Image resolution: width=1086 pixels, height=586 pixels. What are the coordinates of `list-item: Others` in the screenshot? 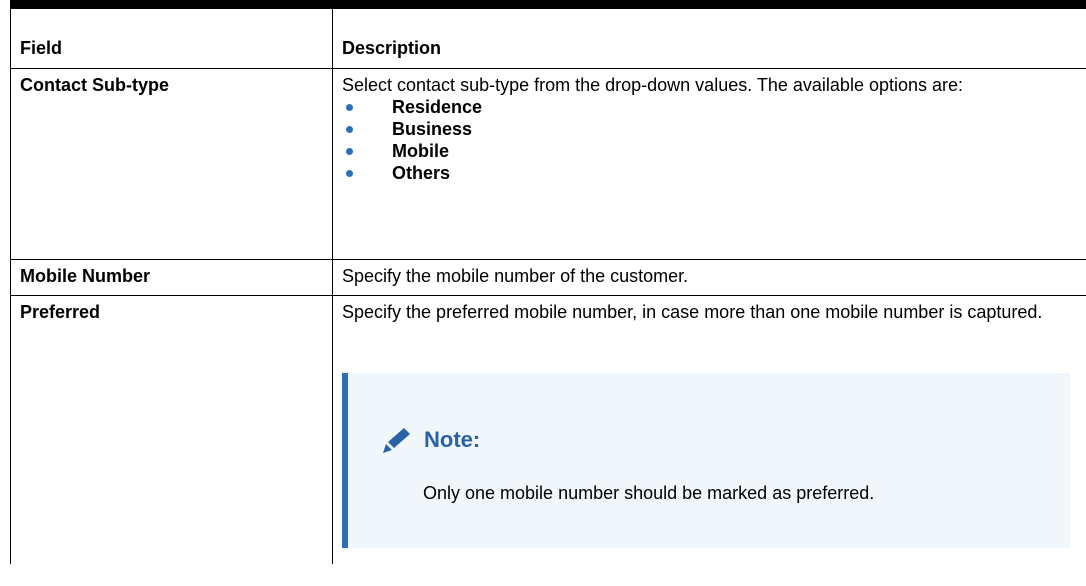 It's located at (709, 173).